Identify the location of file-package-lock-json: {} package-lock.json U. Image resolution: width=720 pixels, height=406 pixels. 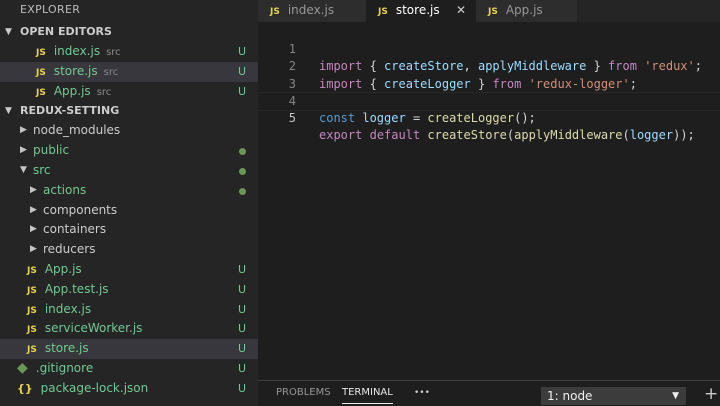
(129, 389).